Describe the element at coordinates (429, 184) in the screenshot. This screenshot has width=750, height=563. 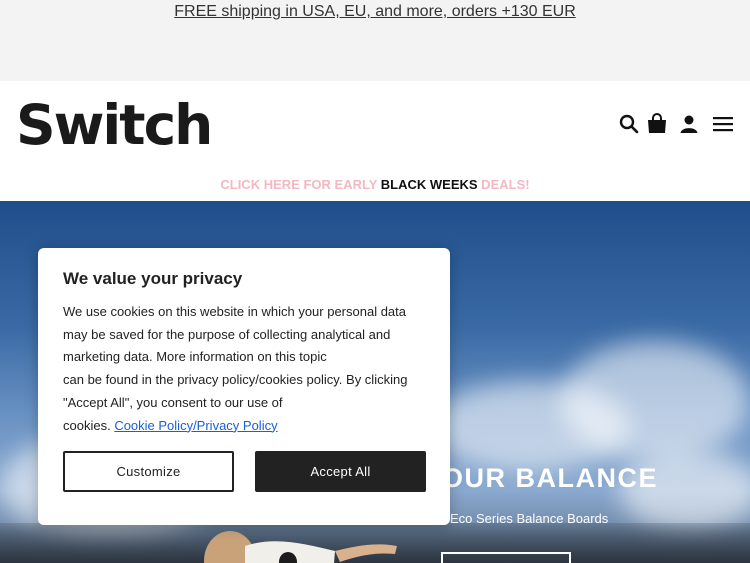
I see `promo-text-highlight: BLACK WEEKS` at that location.